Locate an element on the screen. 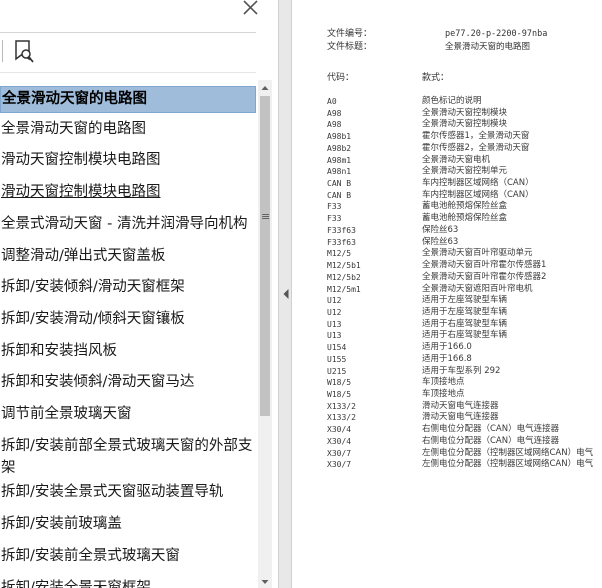 This screenshot has height=588, width=602. component-description: 全景滑动天窗控制单元 is located at coordinates (465, 171).